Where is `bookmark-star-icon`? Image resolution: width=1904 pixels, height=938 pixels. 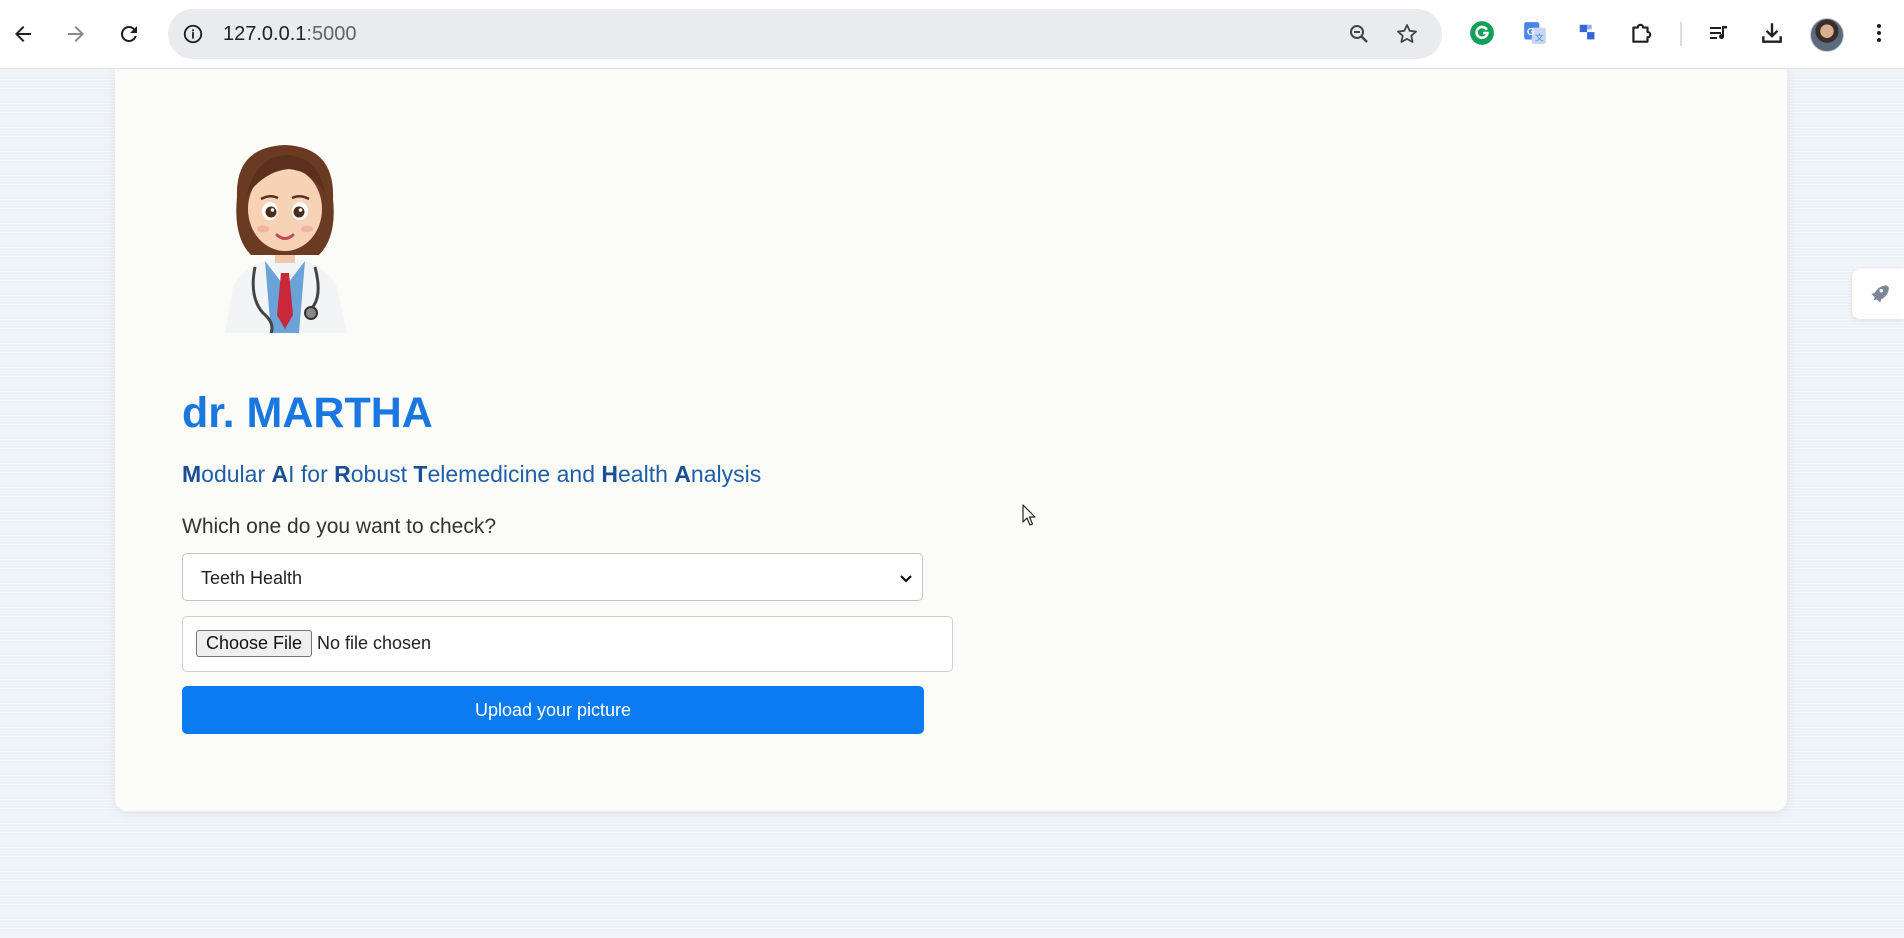
bookmark-star-icon is located at coordinates (1407, 34).